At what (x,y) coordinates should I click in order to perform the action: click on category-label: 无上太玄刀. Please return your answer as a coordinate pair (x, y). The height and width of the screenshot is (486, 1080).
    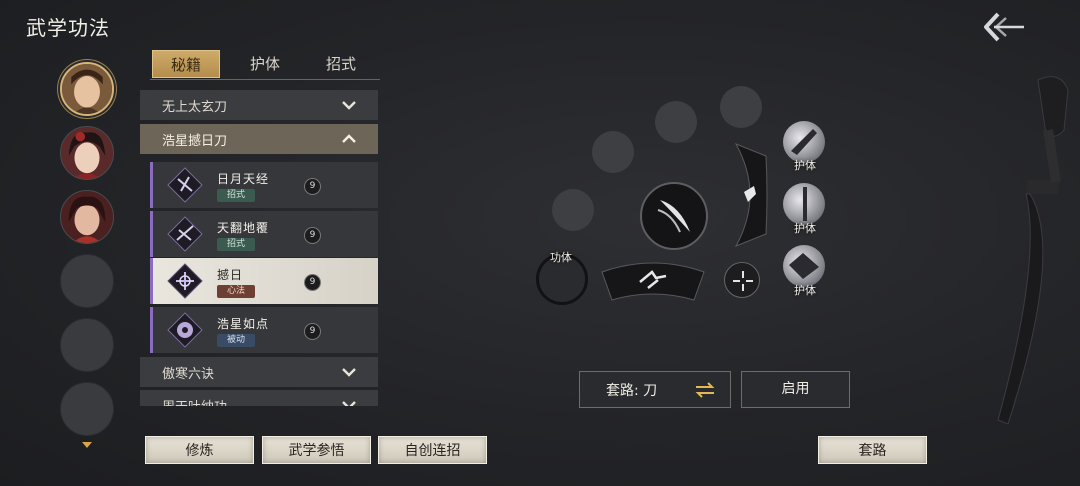
    Looking at the image, I should click on (195, 107).